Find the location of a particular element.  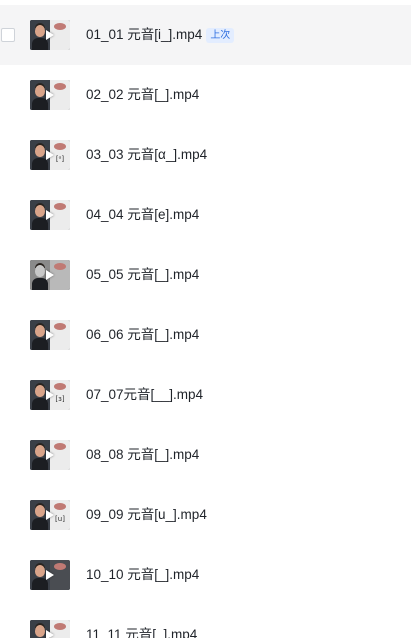

file-row: 11_11 元音[_].mp4 is located at coordinates (205, 621).